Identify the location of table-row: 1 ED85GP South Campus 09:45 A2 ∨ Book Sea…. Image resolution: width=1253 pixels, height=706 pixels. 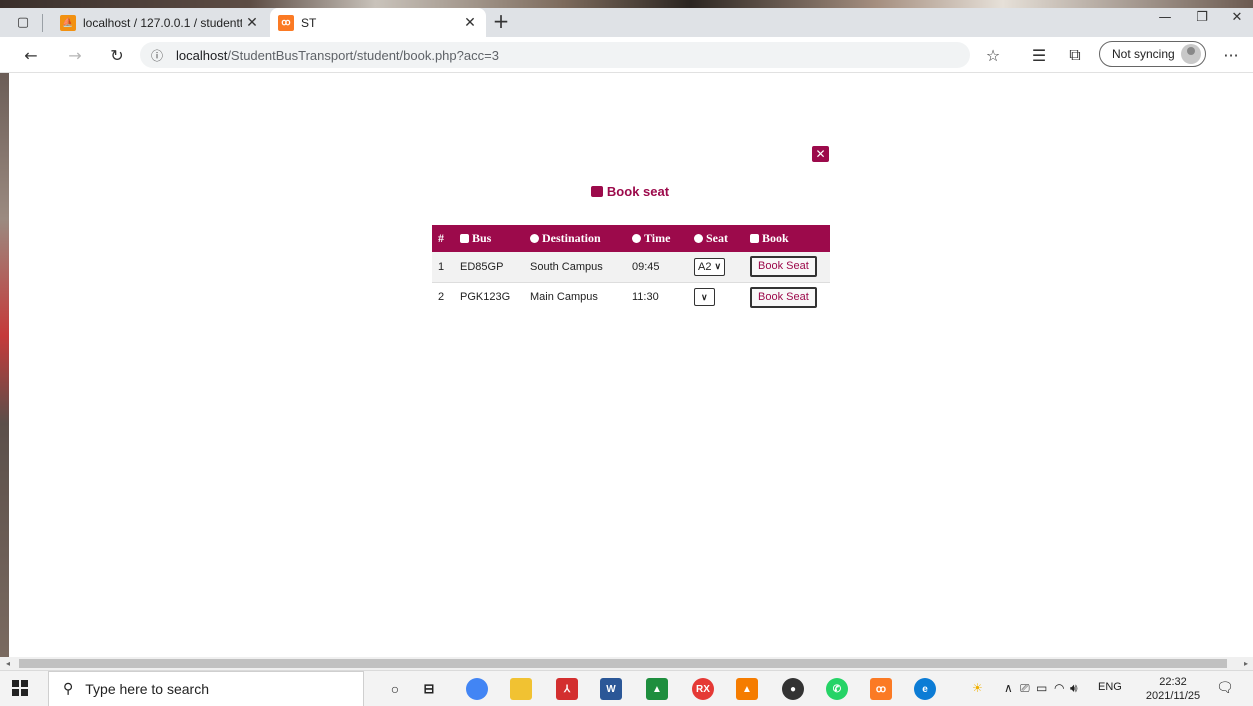
(631, 267).